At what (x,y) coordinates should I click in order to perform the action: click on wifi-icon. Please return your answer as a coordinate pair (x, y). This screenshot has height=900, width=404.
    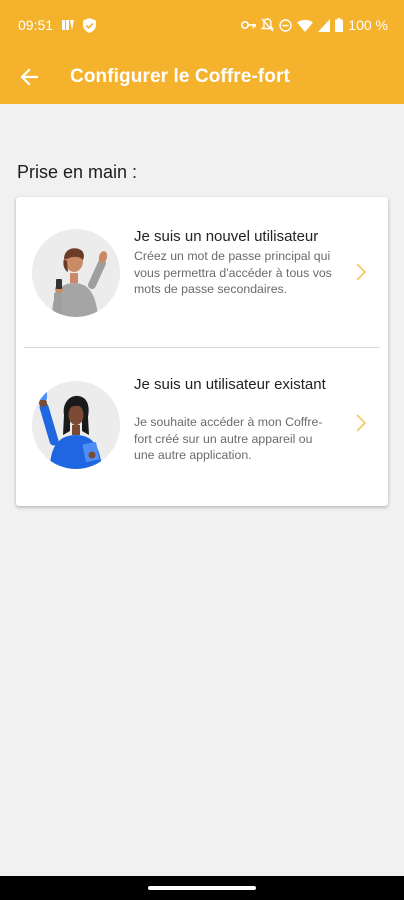
    Looking at the image, I should click on (305, 25).